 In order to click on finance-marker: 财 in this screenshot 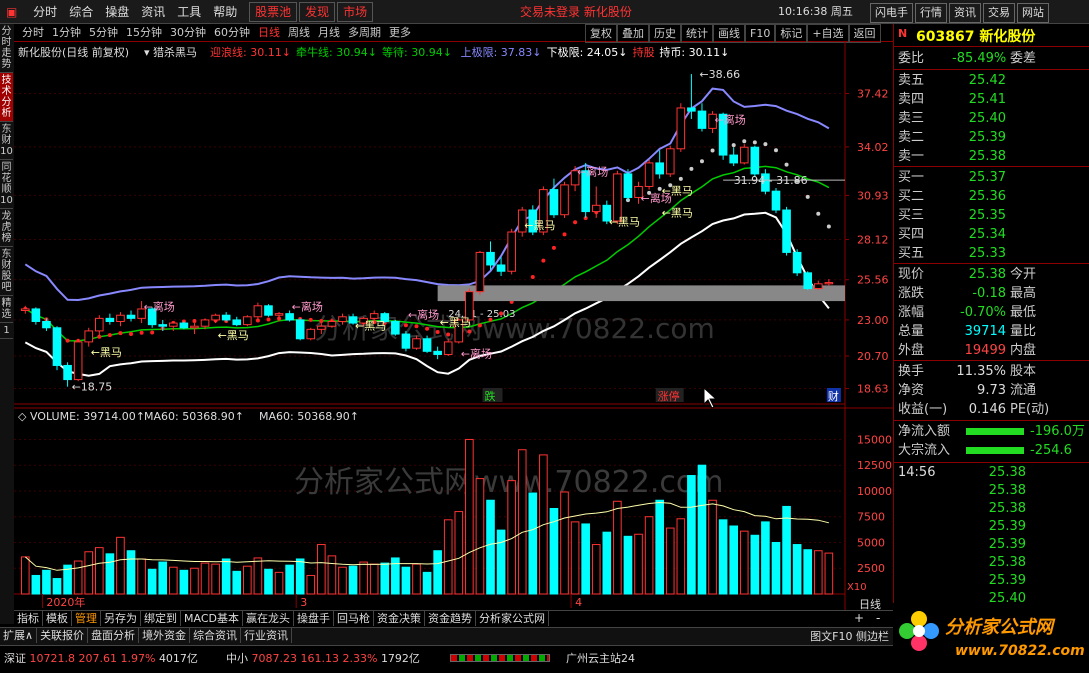, I will do `click(833, 396)`.